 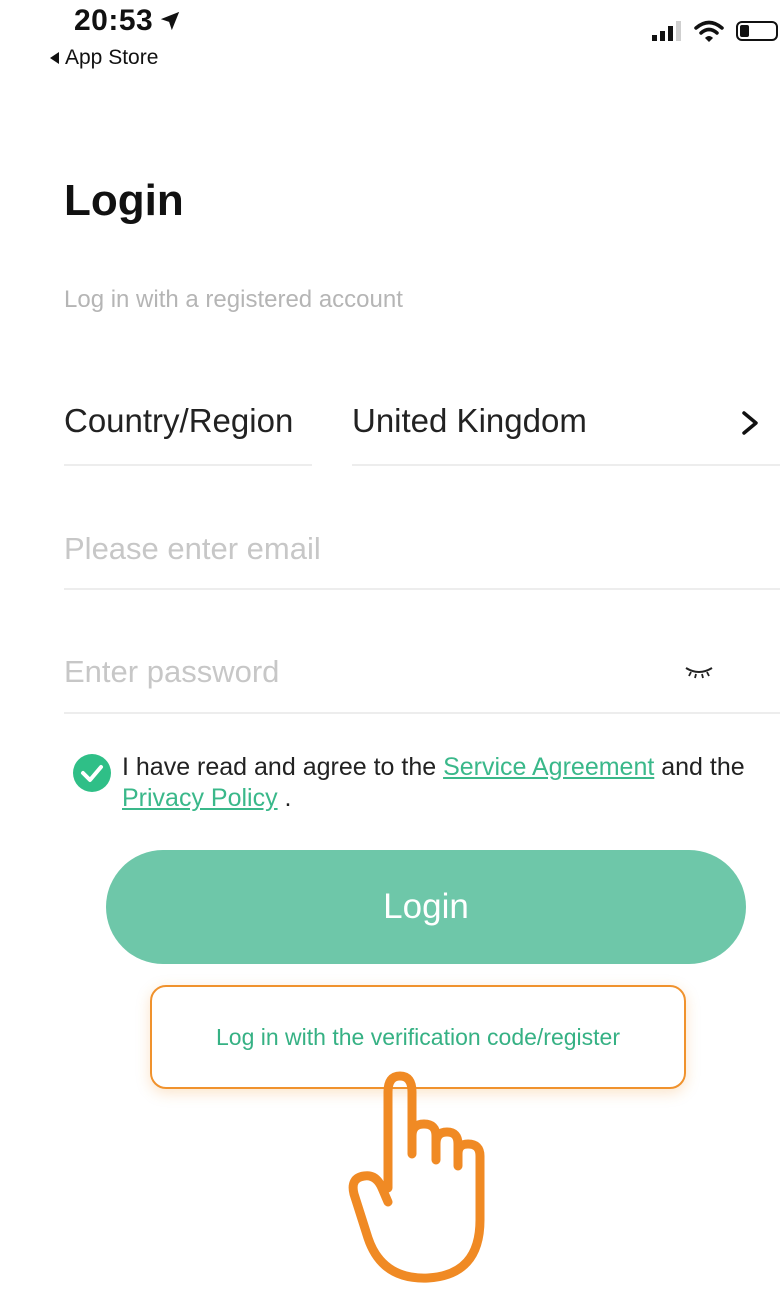 What do you see at coordinates (426, 907) in the screenshot?
I see `login-button: Login` at bounding box center [426, 907].